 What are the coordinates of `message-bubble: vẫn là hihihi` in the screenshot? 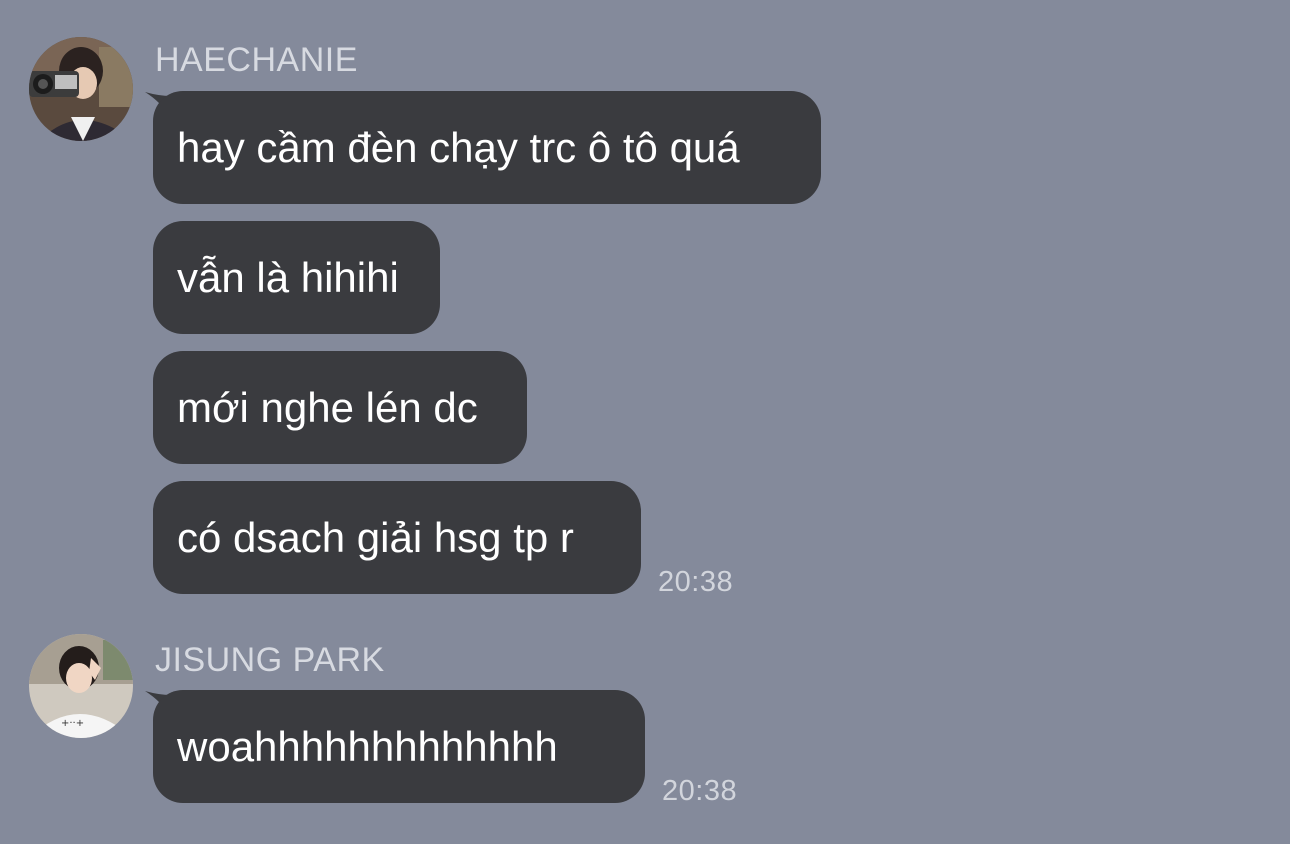 It's located at (296, 277).